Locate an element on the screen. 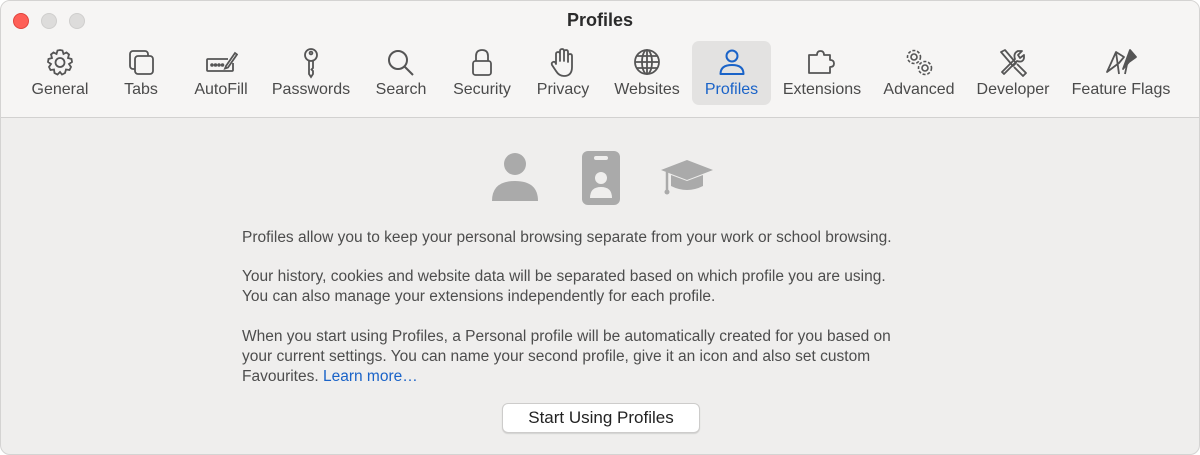 The image size is (1200, 455). tab-feature-flags-label: Feature Flags is located at coordinates (1121, 89).